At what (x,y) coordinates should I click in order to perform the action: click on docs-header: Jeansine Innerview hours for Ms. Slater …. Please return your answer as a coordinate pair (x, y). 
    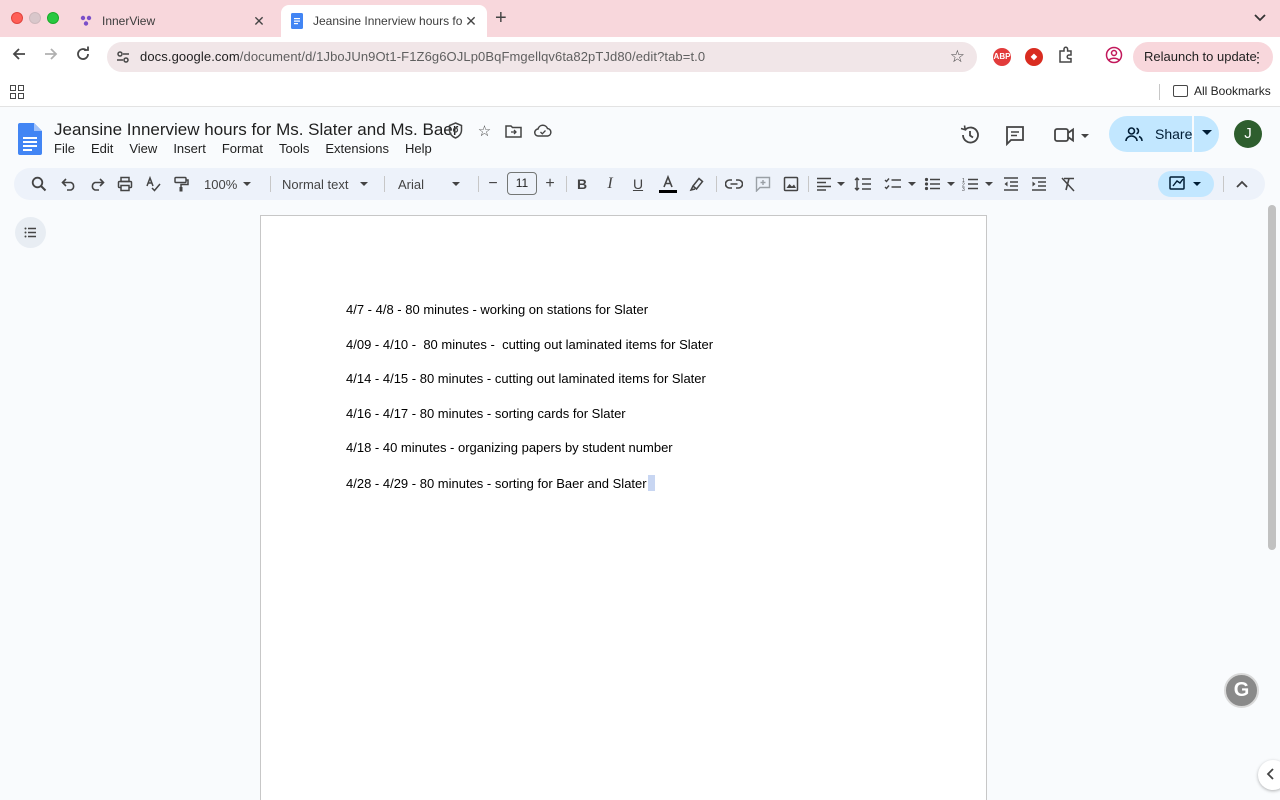
    Looking at the image, I should click on (640, 137).